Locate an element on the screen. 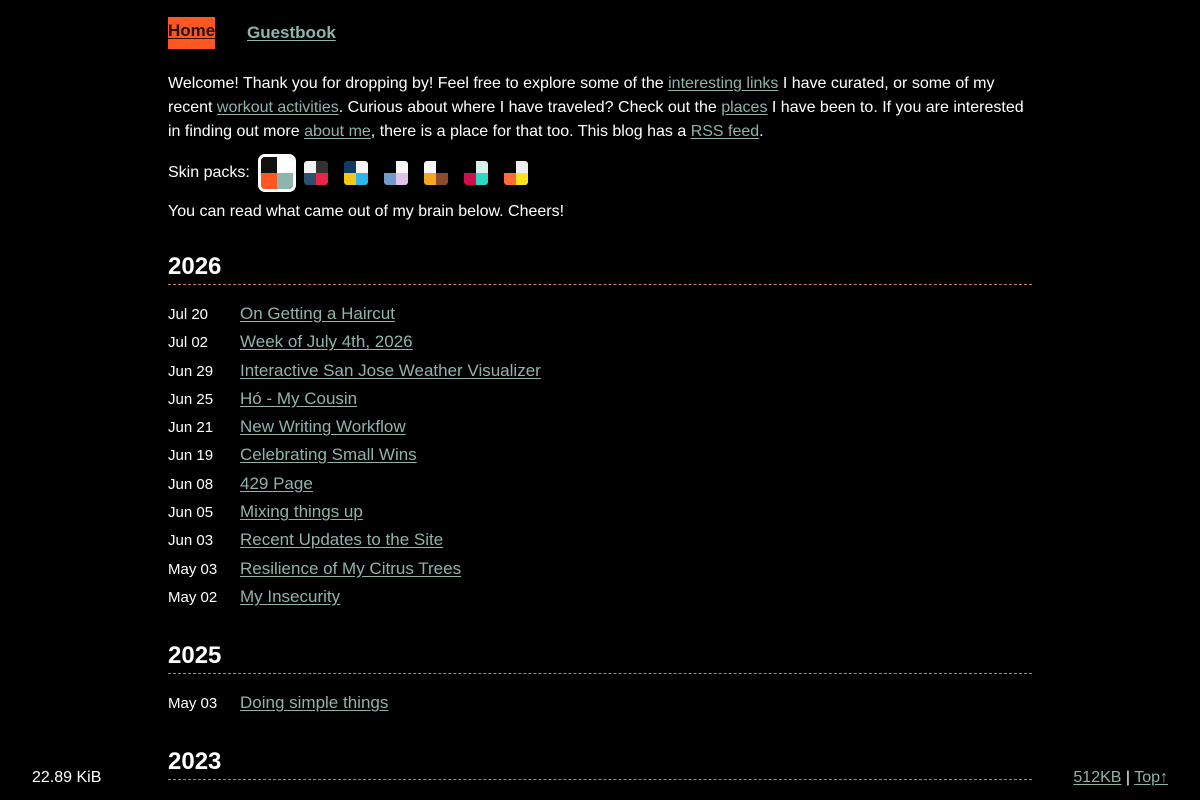 This screenshot has height=800, width=1200. post-date: May 02 is located at coordinates (193, 597).